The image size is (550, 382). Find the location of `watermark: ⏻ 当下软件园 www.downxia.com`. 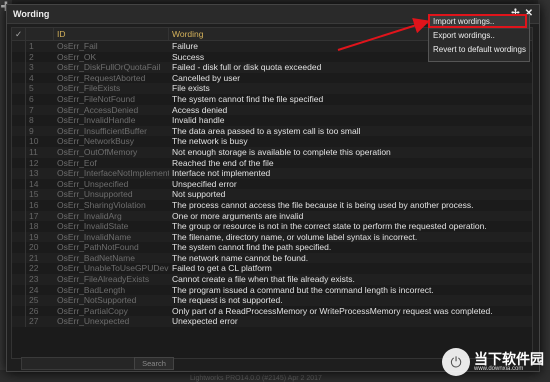

watermark: ⏻ 当下软件园 www.downxia.com is located at coordinates (493, 362).